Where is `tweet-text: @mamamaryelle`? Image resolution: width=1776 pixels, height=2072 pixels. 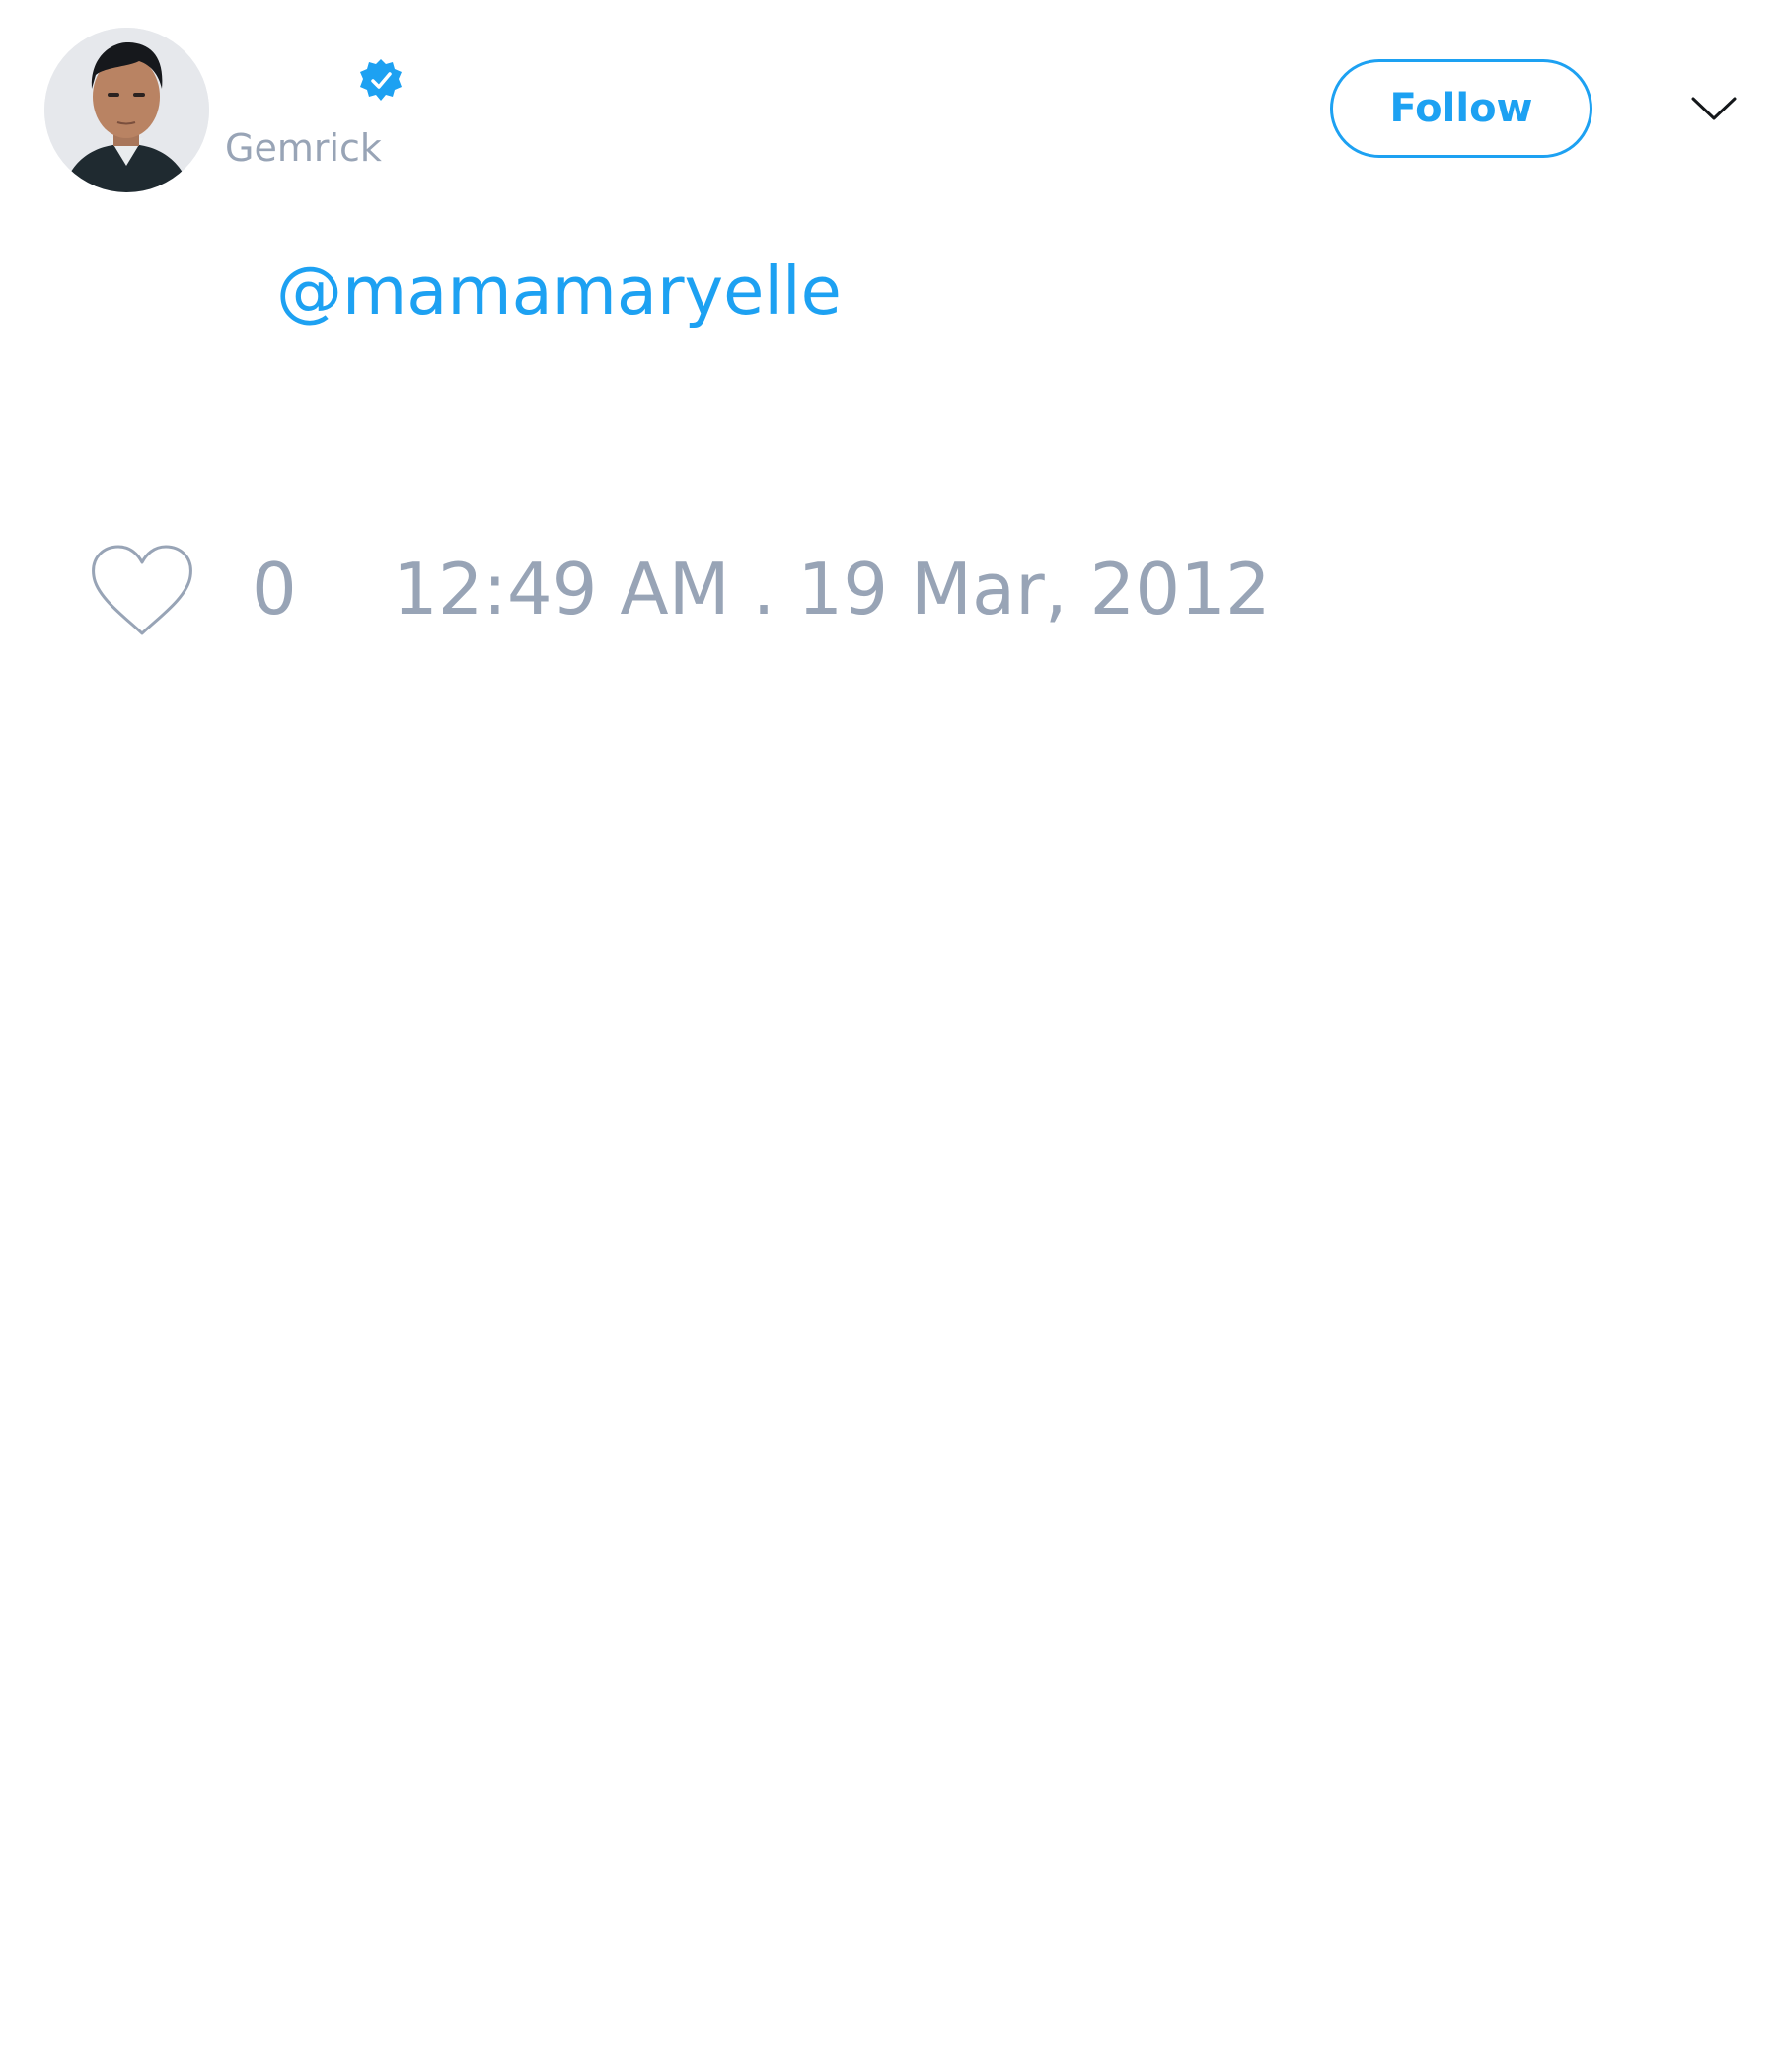 tweet-text: @mamamaryelle is located at coordinates (559, 291).